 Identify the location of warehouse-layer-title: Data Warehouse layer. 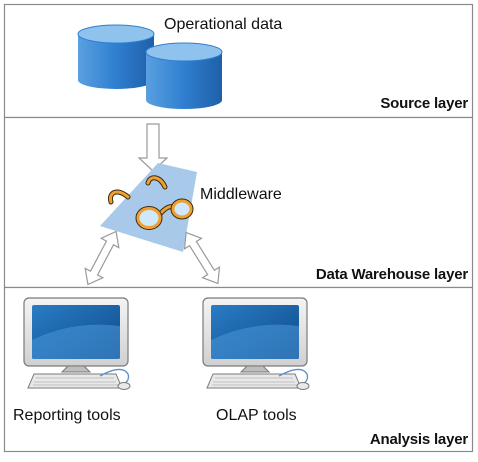
(391, 274).